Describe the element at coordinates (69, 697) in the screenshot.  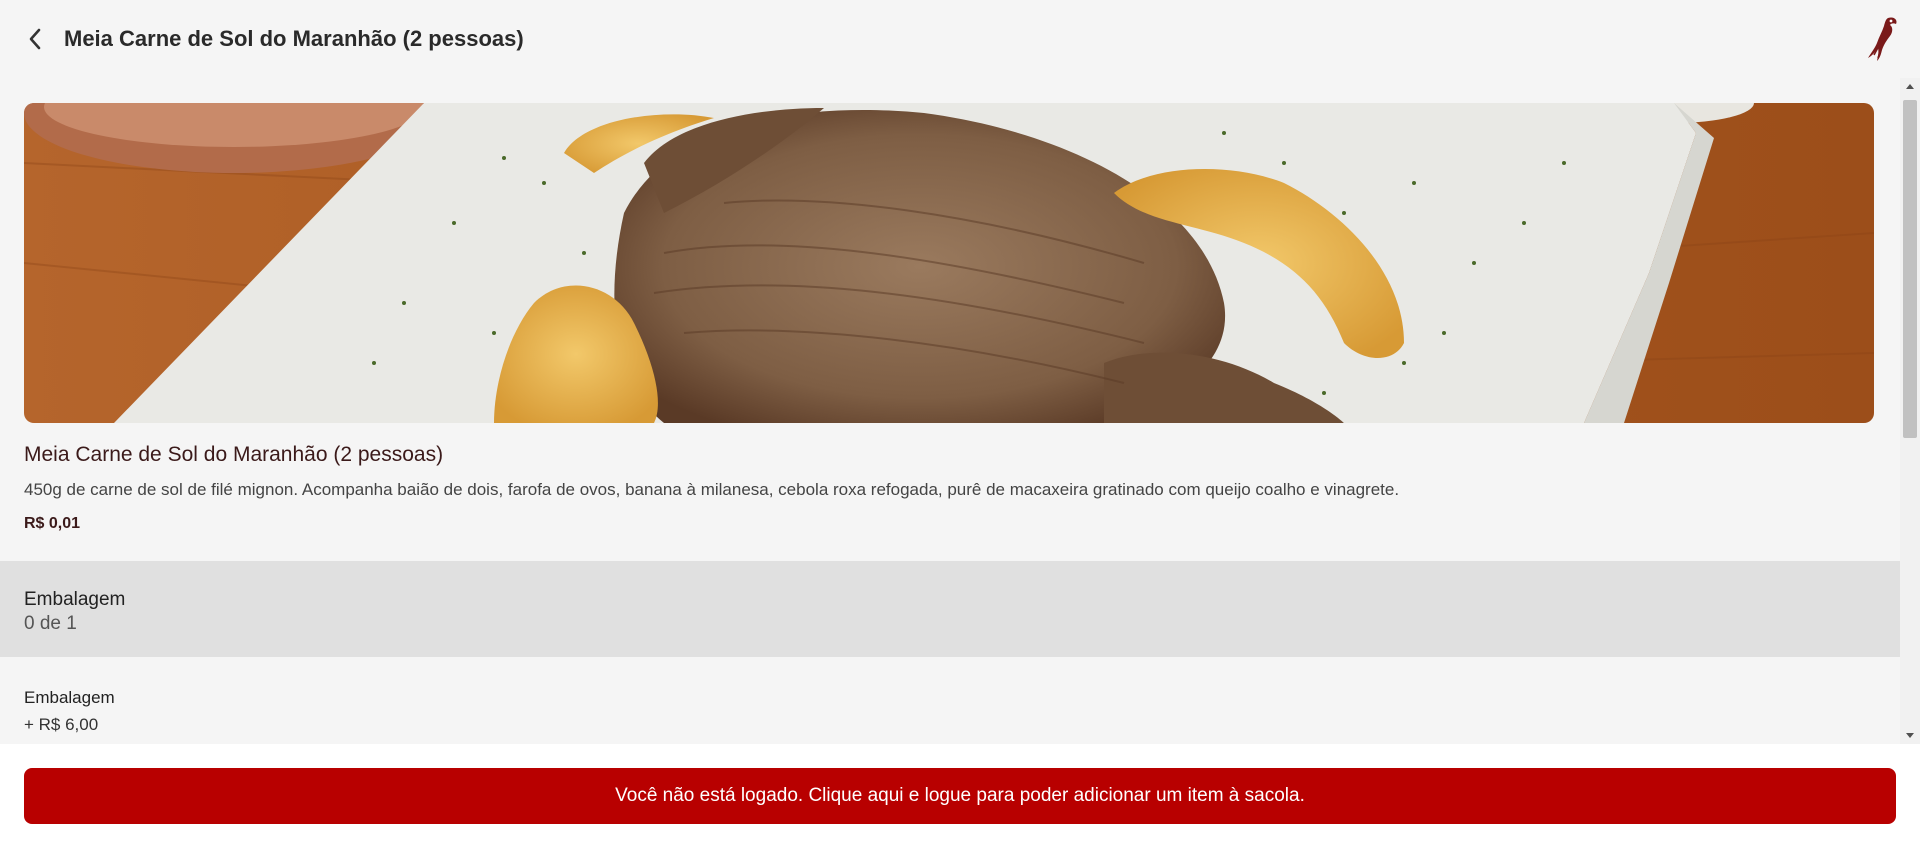
I see `option-name: Embalagem` at that location.